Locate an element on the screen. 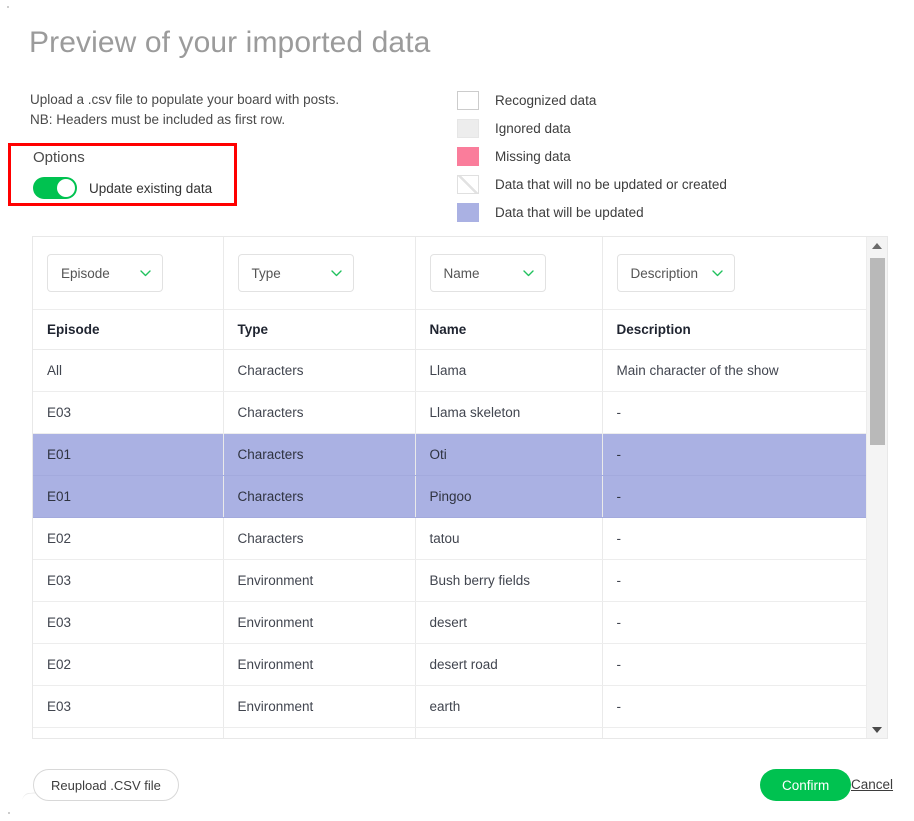 The height and width of the screenshot is (821, 914). table-row is located at coordinates (449, 732).